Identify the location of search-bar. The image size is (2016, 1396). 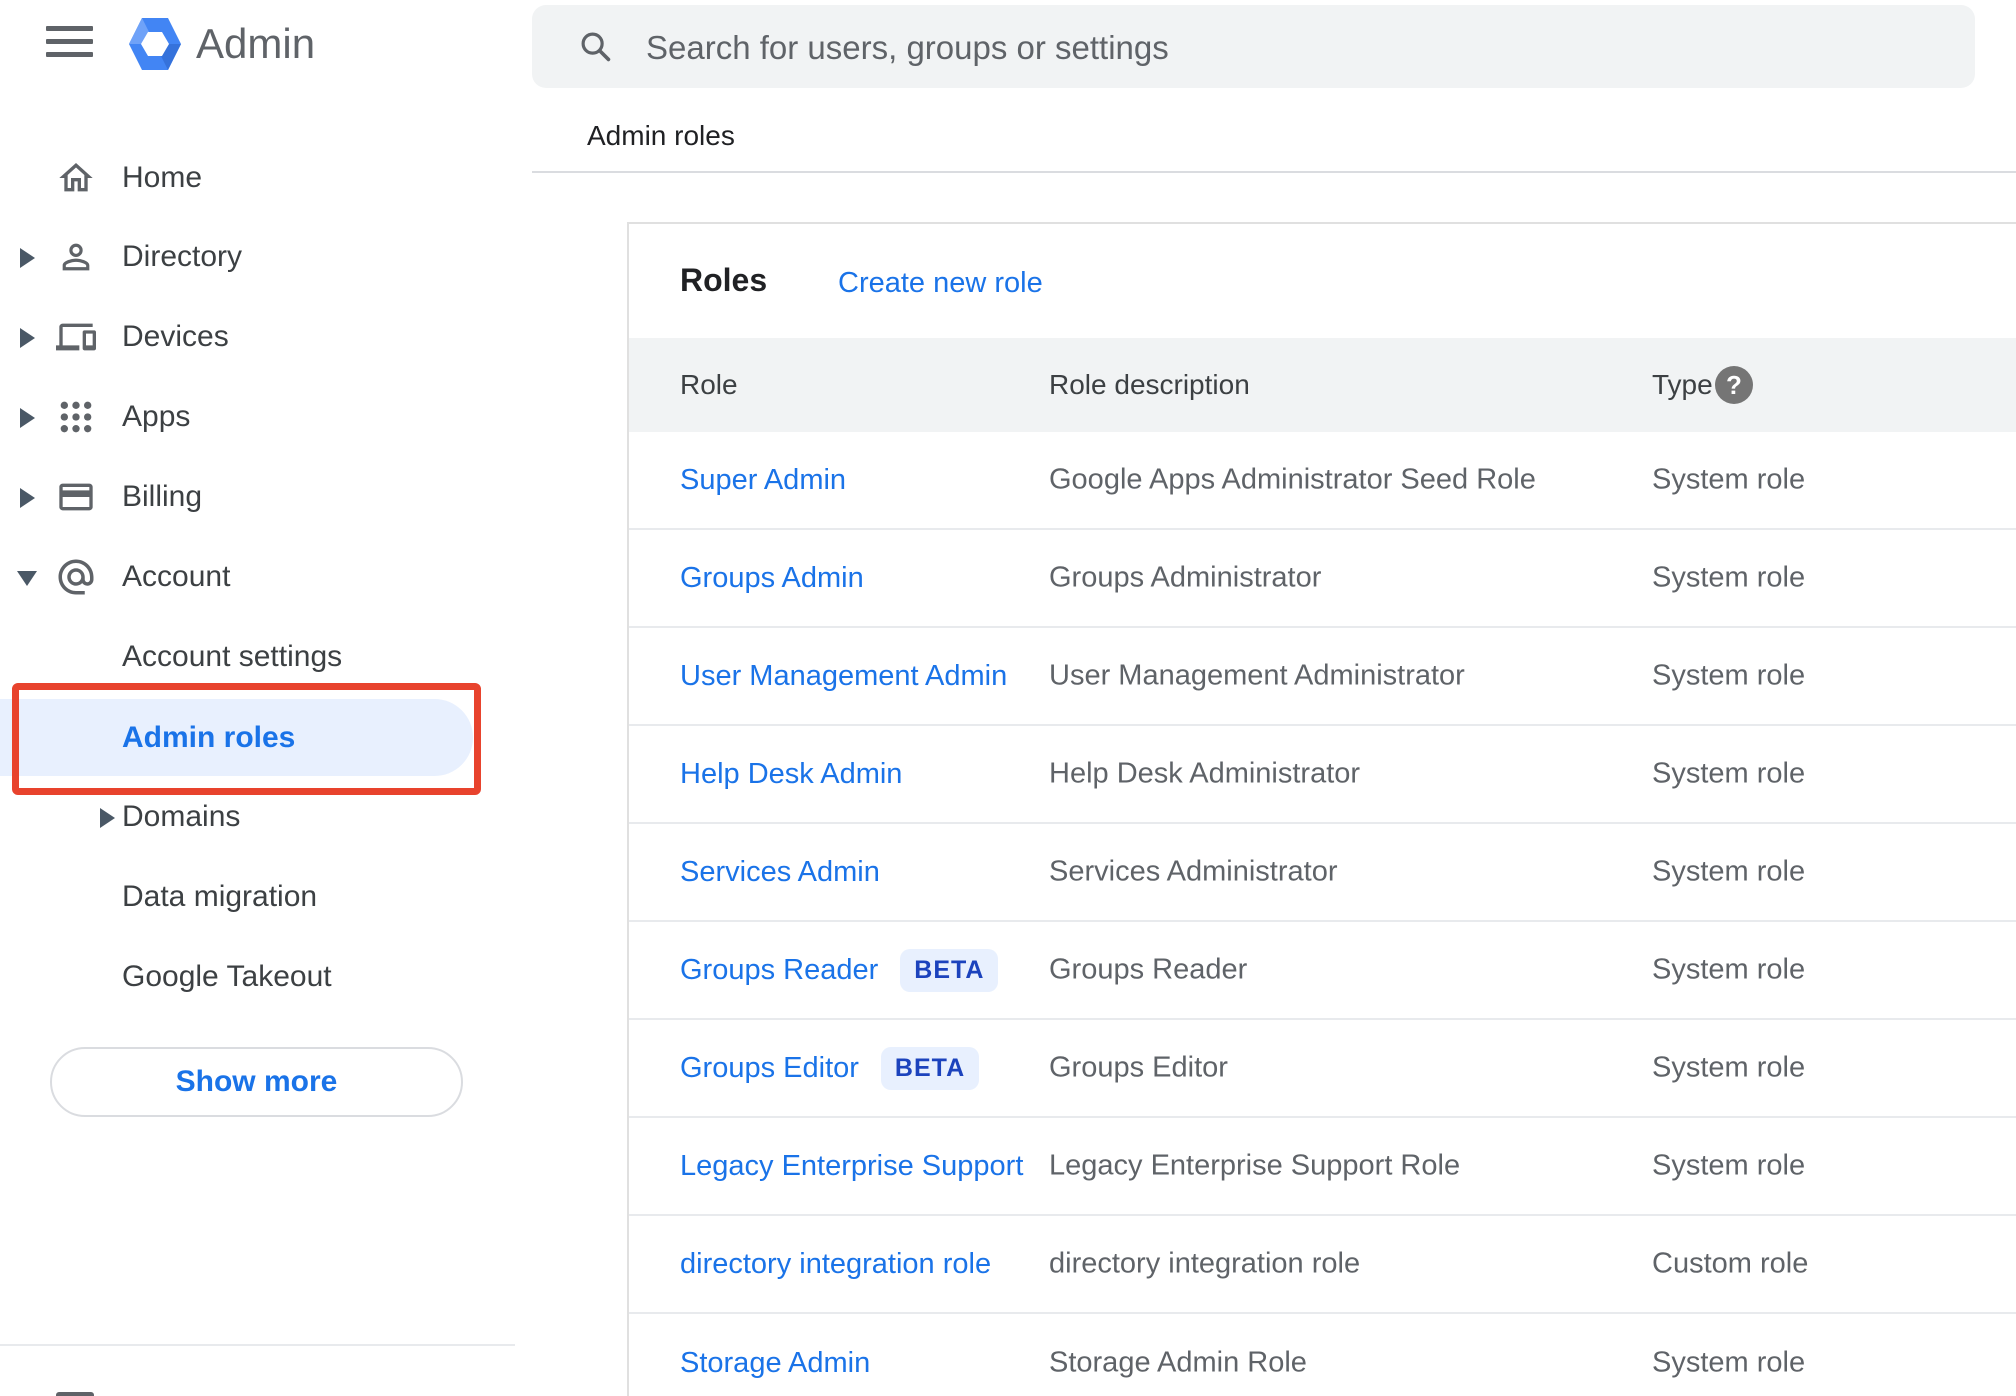
(1253, 47).